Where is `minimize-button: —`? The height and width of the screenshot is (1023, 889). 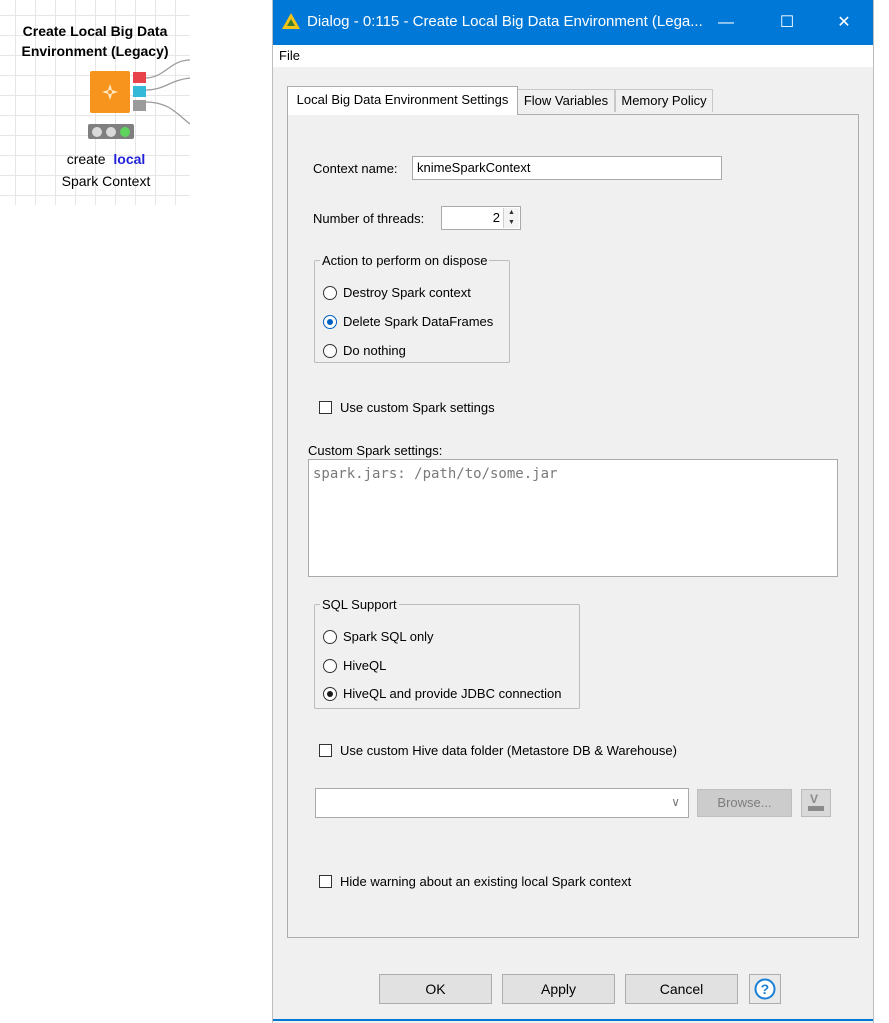
minimize-button: — is located at coordinates (726, 22).